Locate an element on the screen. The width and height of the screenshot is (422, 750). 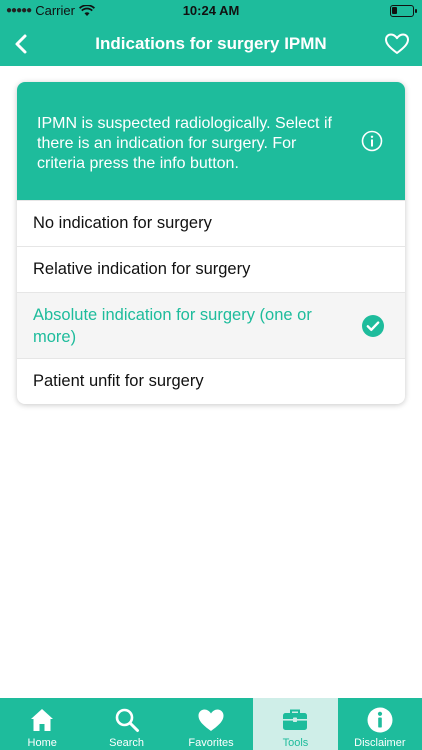
battery-icon is located at coordinates (403, 11).